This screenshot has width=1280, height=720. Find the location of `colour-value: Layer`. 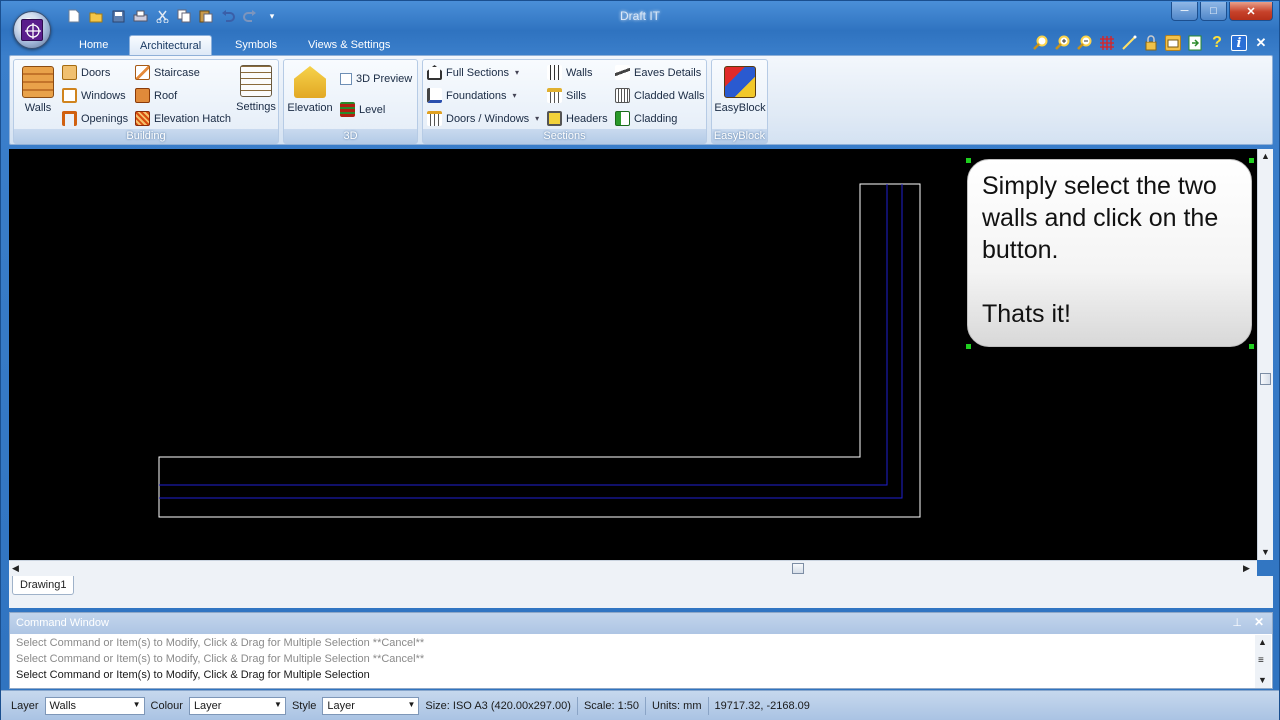

colour-value: Layer is located at coordinates (207, 705).